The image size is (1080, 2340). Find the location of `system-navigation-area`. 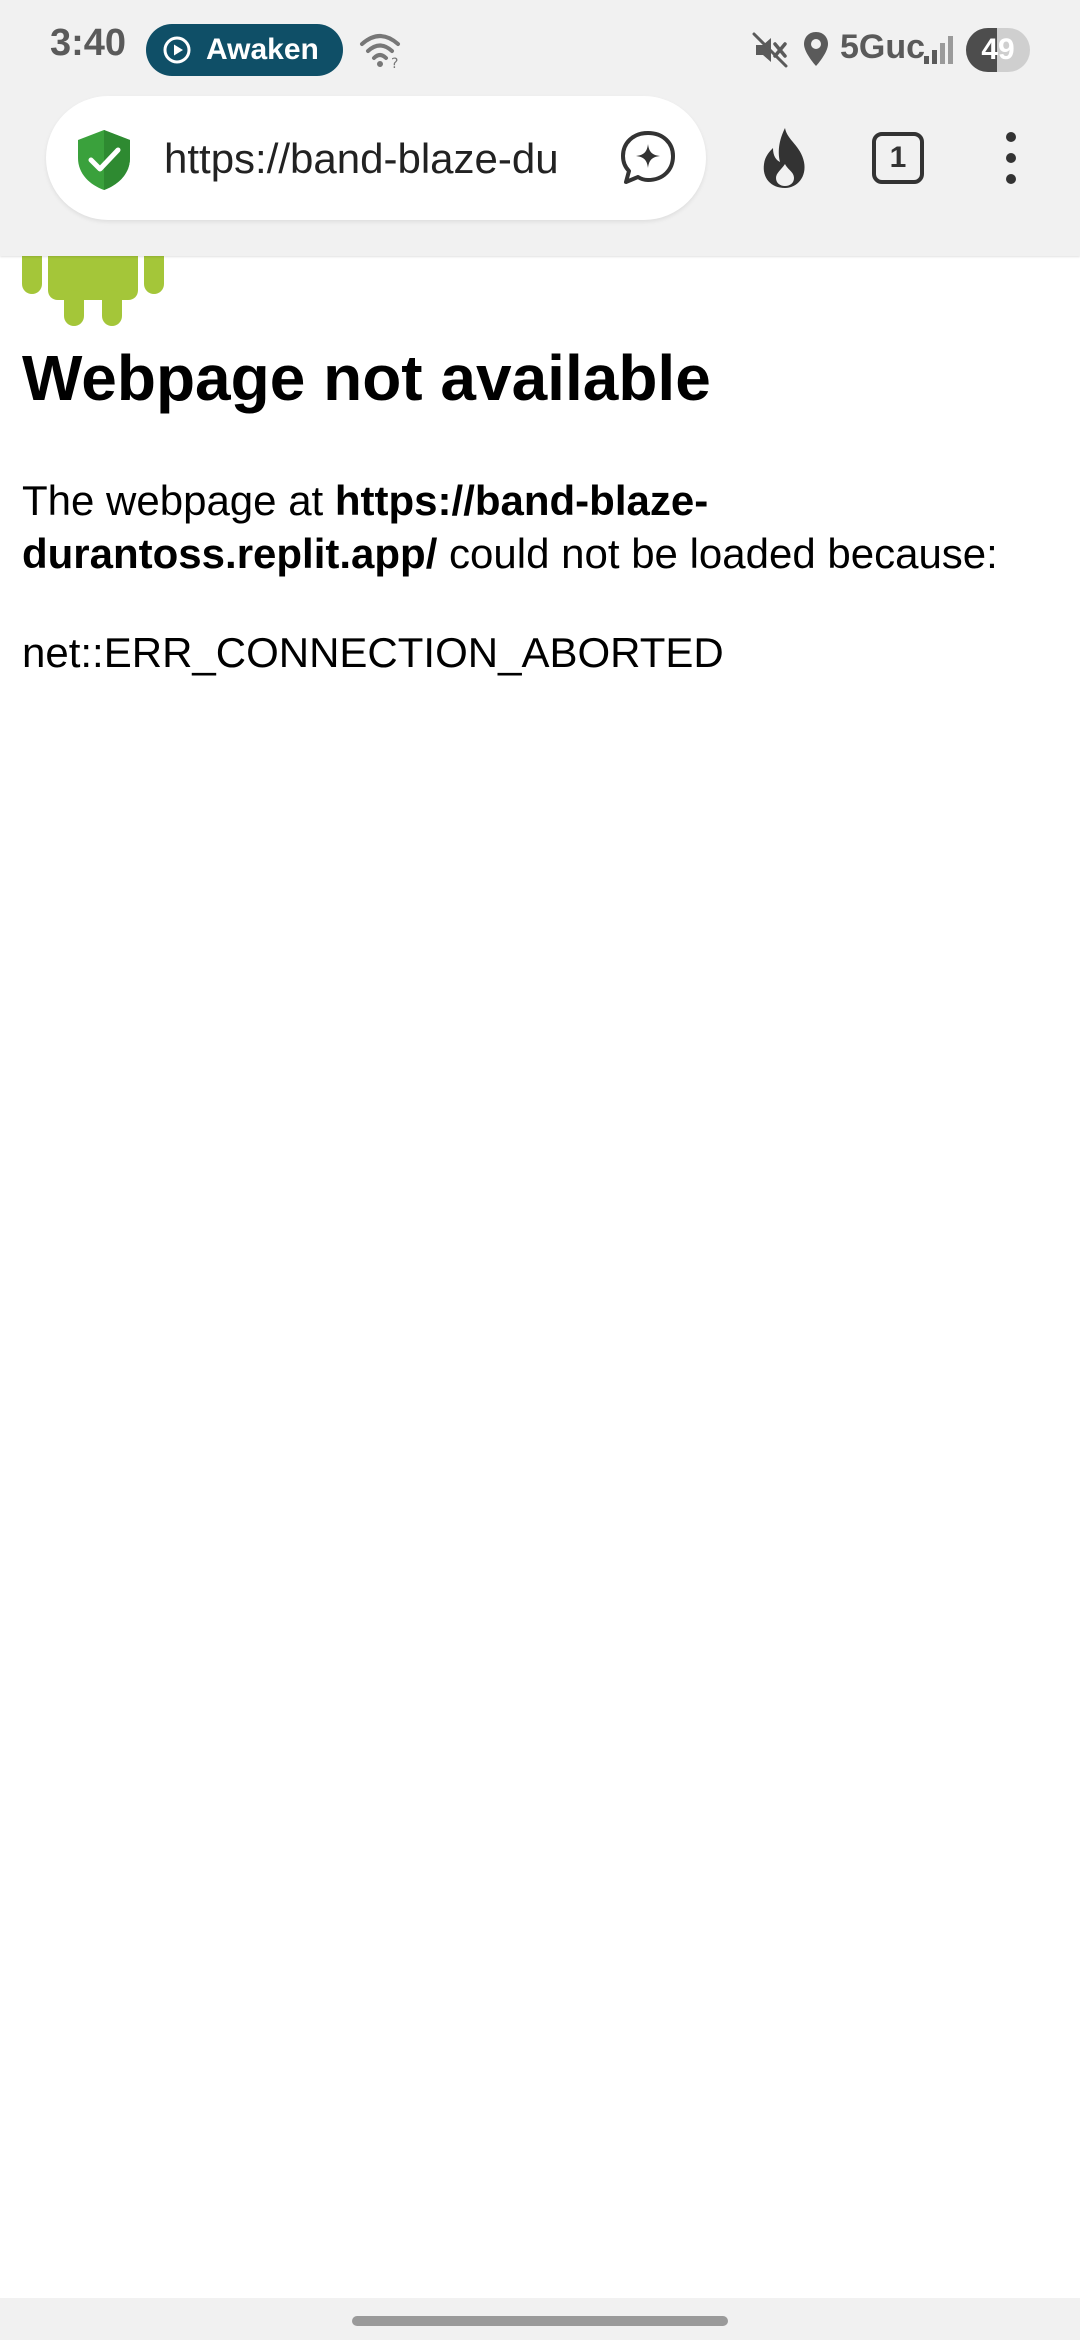

system-navigation-area is located at coordinates (540, 2319).